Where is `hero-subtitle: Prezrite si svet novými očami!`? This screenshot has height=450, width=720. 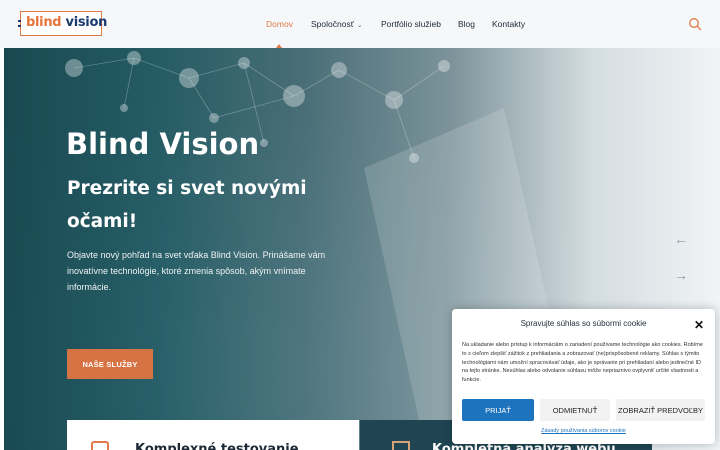
hero-subtitle: Prezrite si svet novými očami! is located at coordinates (187, 205).